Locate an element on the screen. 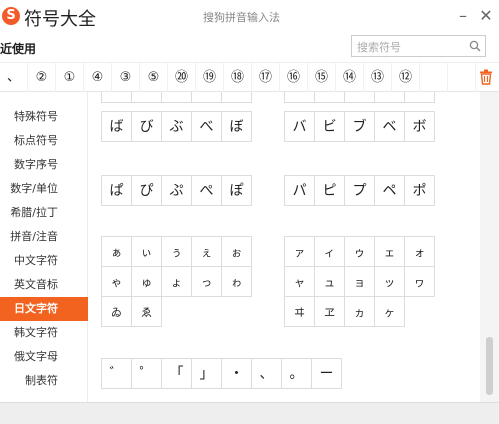 The image size is (499, 424). recent-symbol: ⑳ is located at coordinates (182, 77).